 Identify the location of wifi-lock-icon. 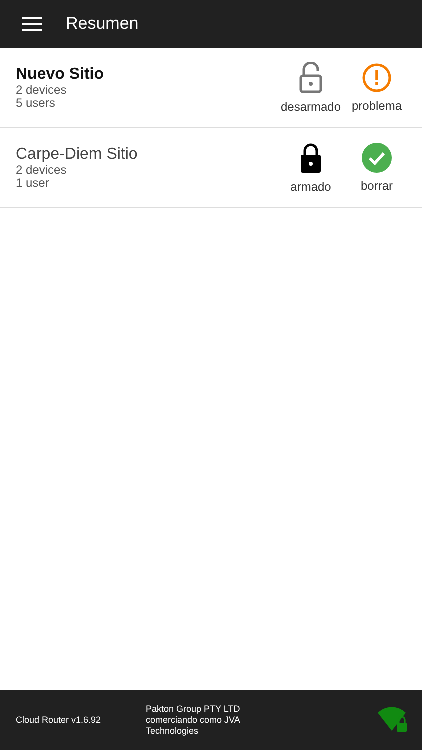
(393, 720).